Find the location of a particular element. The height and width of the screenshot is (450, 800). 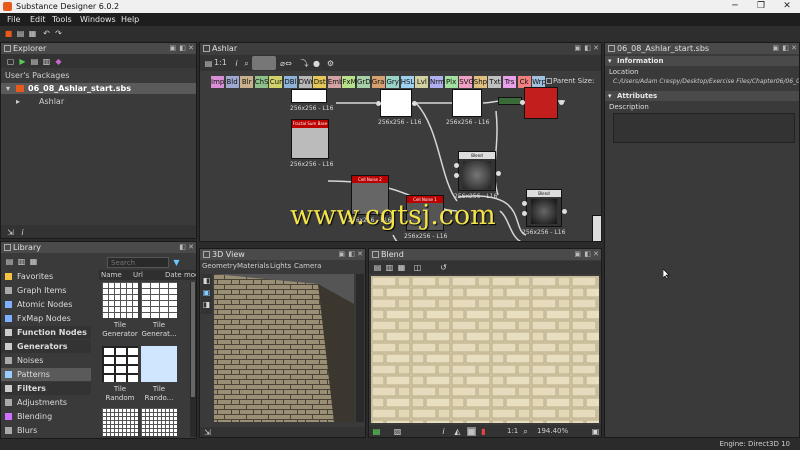

magnifier-icon: ⌕ is located at coordinates (246, 63).